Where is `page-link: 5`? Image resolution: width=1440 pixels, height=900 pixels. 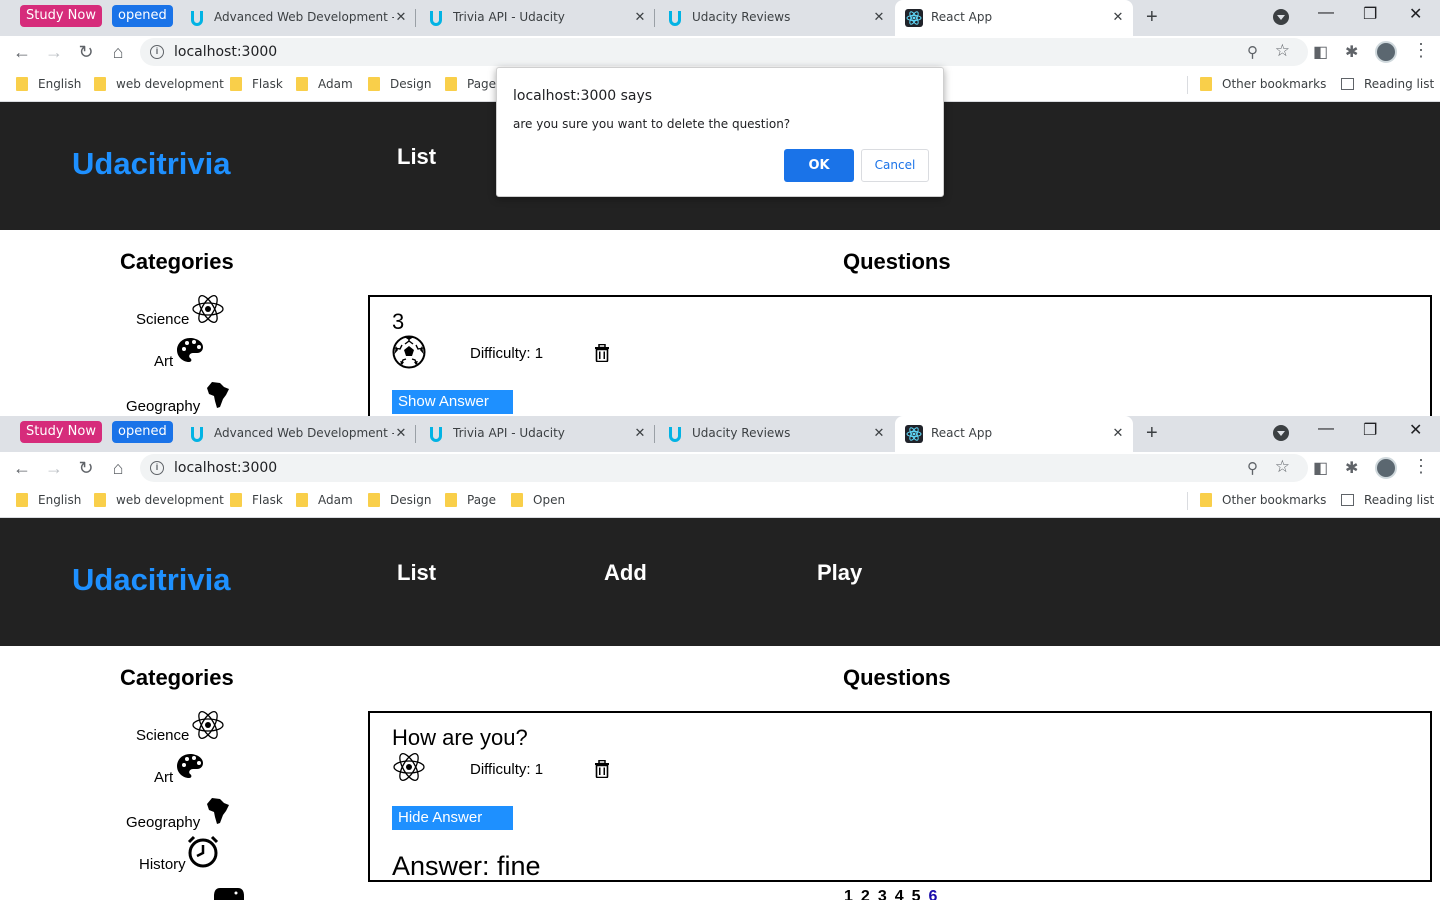 page-link: 5 is located at coordinates (916, 894).